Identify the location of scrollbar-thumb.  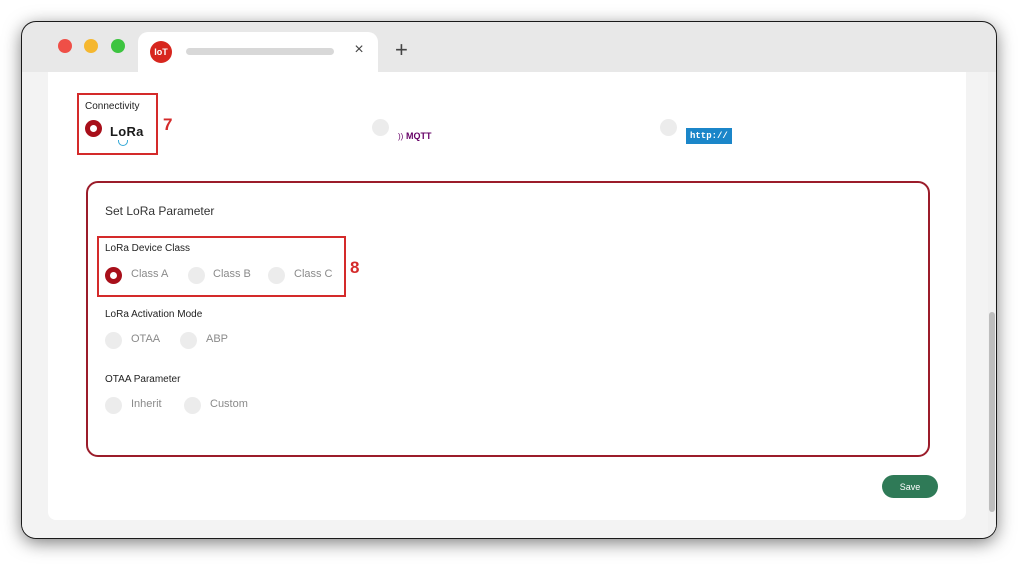
(992, 412).